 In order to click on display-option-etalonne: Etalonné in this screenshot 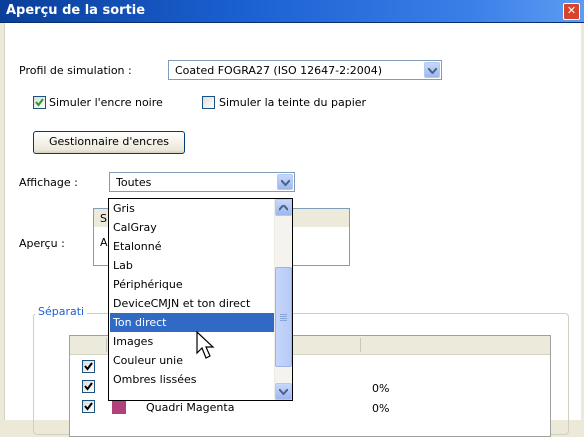, I will do `click(193, 246)`.